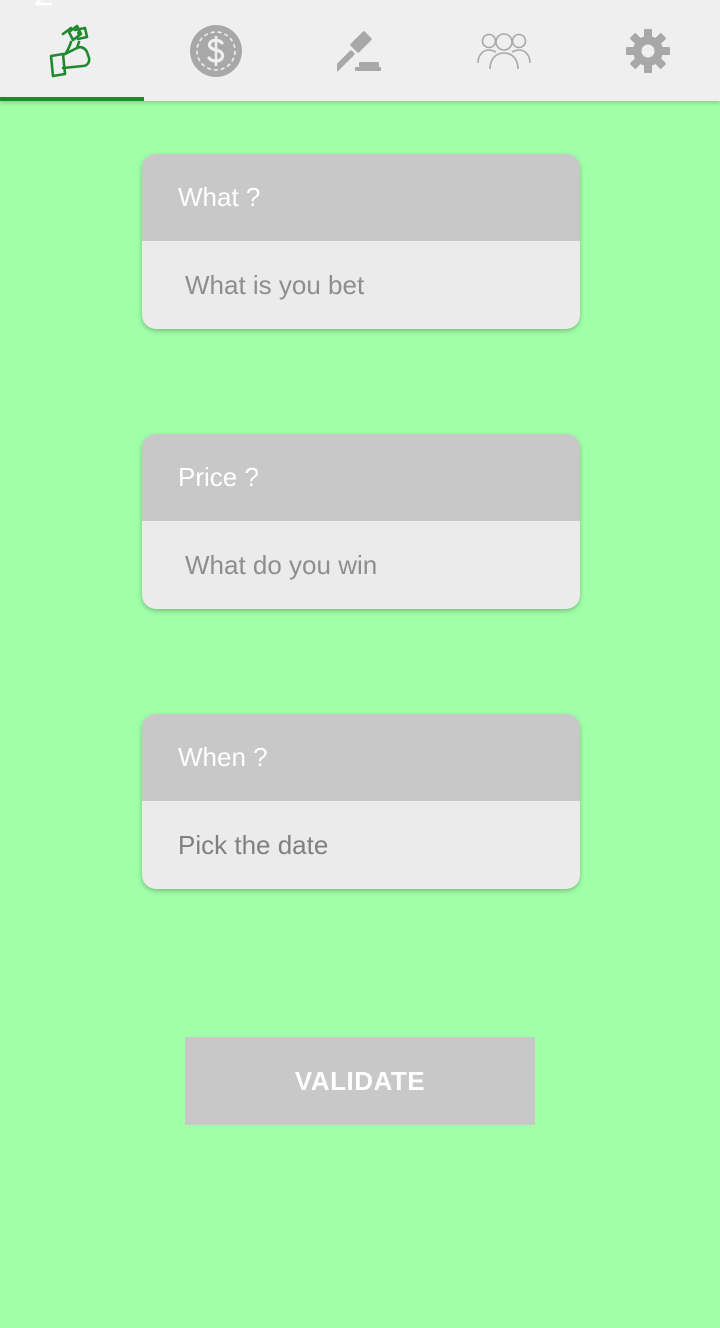 The height and width of the screenshot is (1328, 720). I want to click on what-input, so click(361, 285).